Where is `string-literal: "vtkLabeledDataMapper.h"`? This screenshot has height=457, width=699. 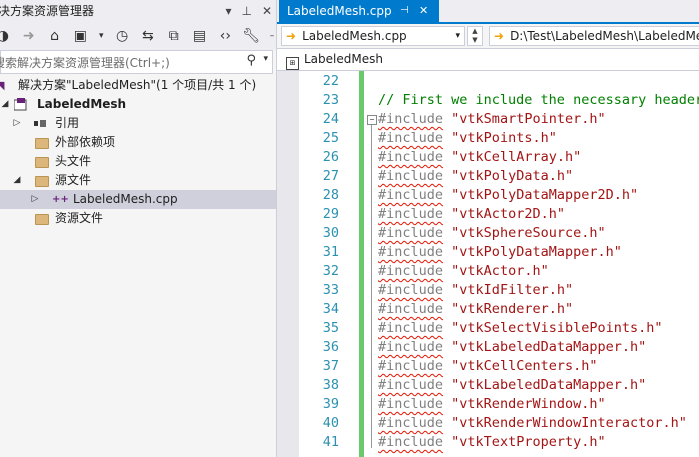
string-literal: "vtkLabeledDataMapper.h" is located at coordinates (549, 347).